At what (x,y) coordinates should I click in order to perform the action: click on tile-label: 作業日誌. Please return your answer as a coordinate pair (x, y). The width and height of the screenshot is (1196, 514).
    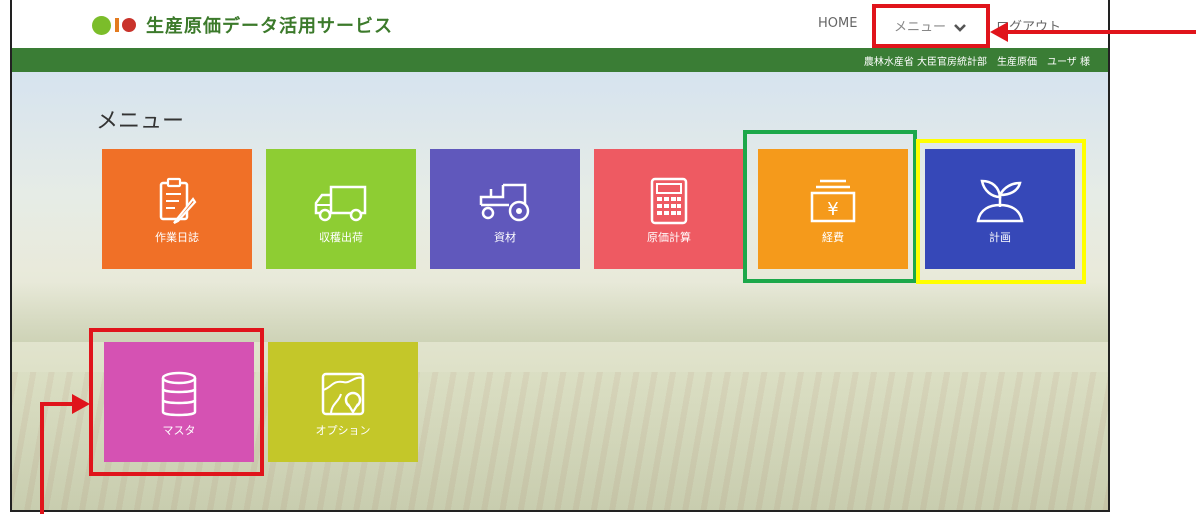
    Looking at the image, I should click on (177, 237).